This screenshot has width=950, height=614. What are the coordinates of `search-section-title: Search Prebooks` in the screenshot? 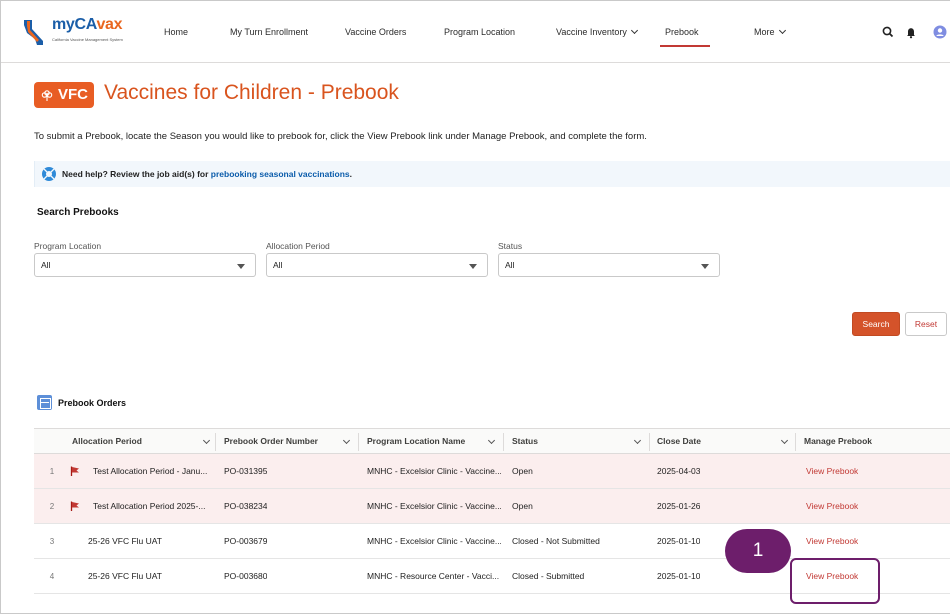 It's located at (78, 212).